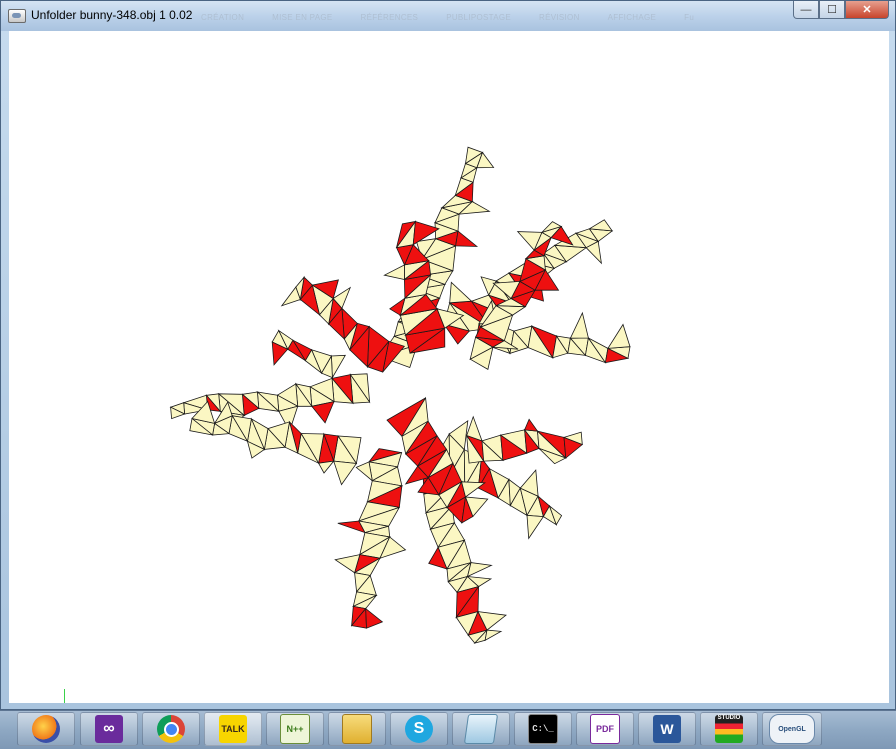  I want to click on notepad-plus-plus-icon: N++, so click(295, 729).